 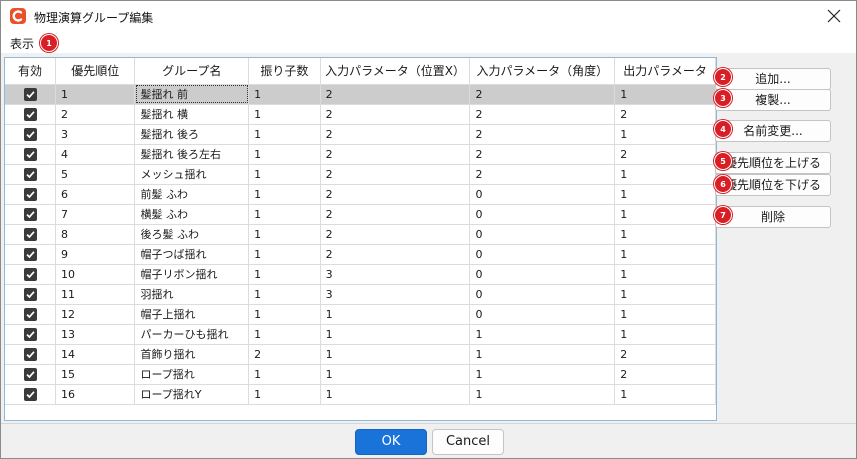 I want to click on table-row: 9 帽子つば揺れ 1 2 0 1, so click(x=360, y=254).